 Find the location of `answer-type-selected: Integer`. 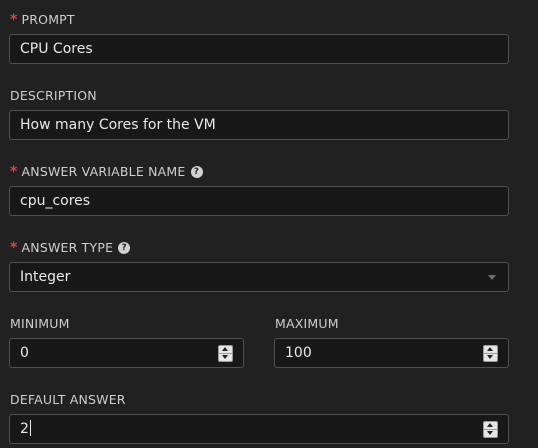

answer-type-selected: Integer is located at coordinates (45, 277).